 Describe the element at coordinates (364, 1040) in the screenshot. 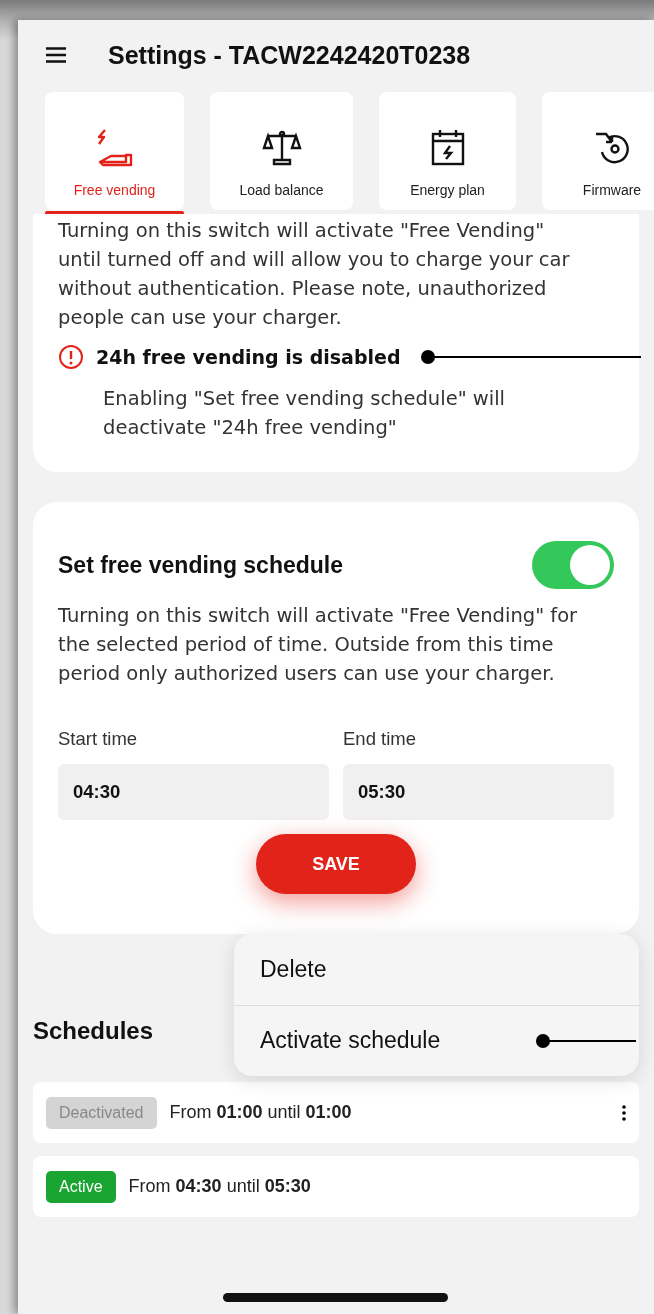

I see `menu-item: Activate schedule` at that location.